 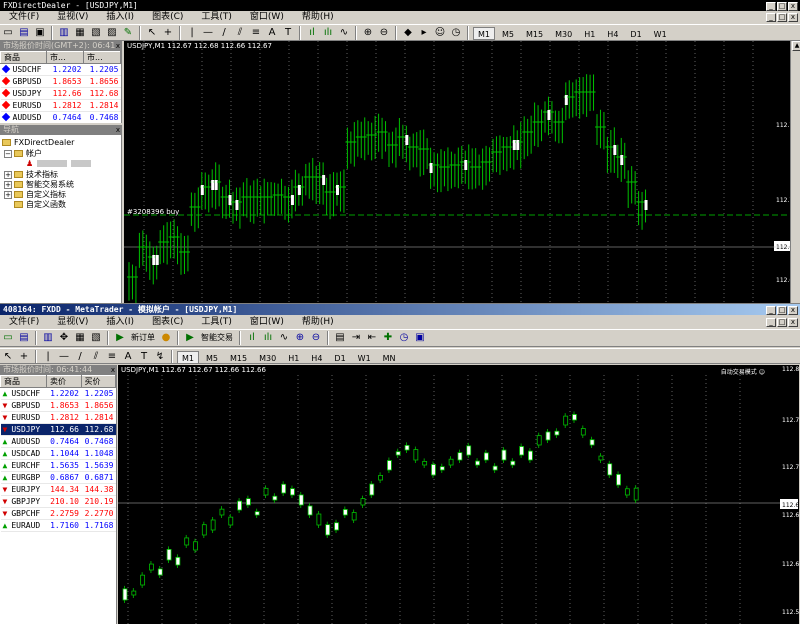 What do you see at coordinates (96, 33) in the screenshot?
I see `navigator-icon: ▧` at bounding box center [96, 33].